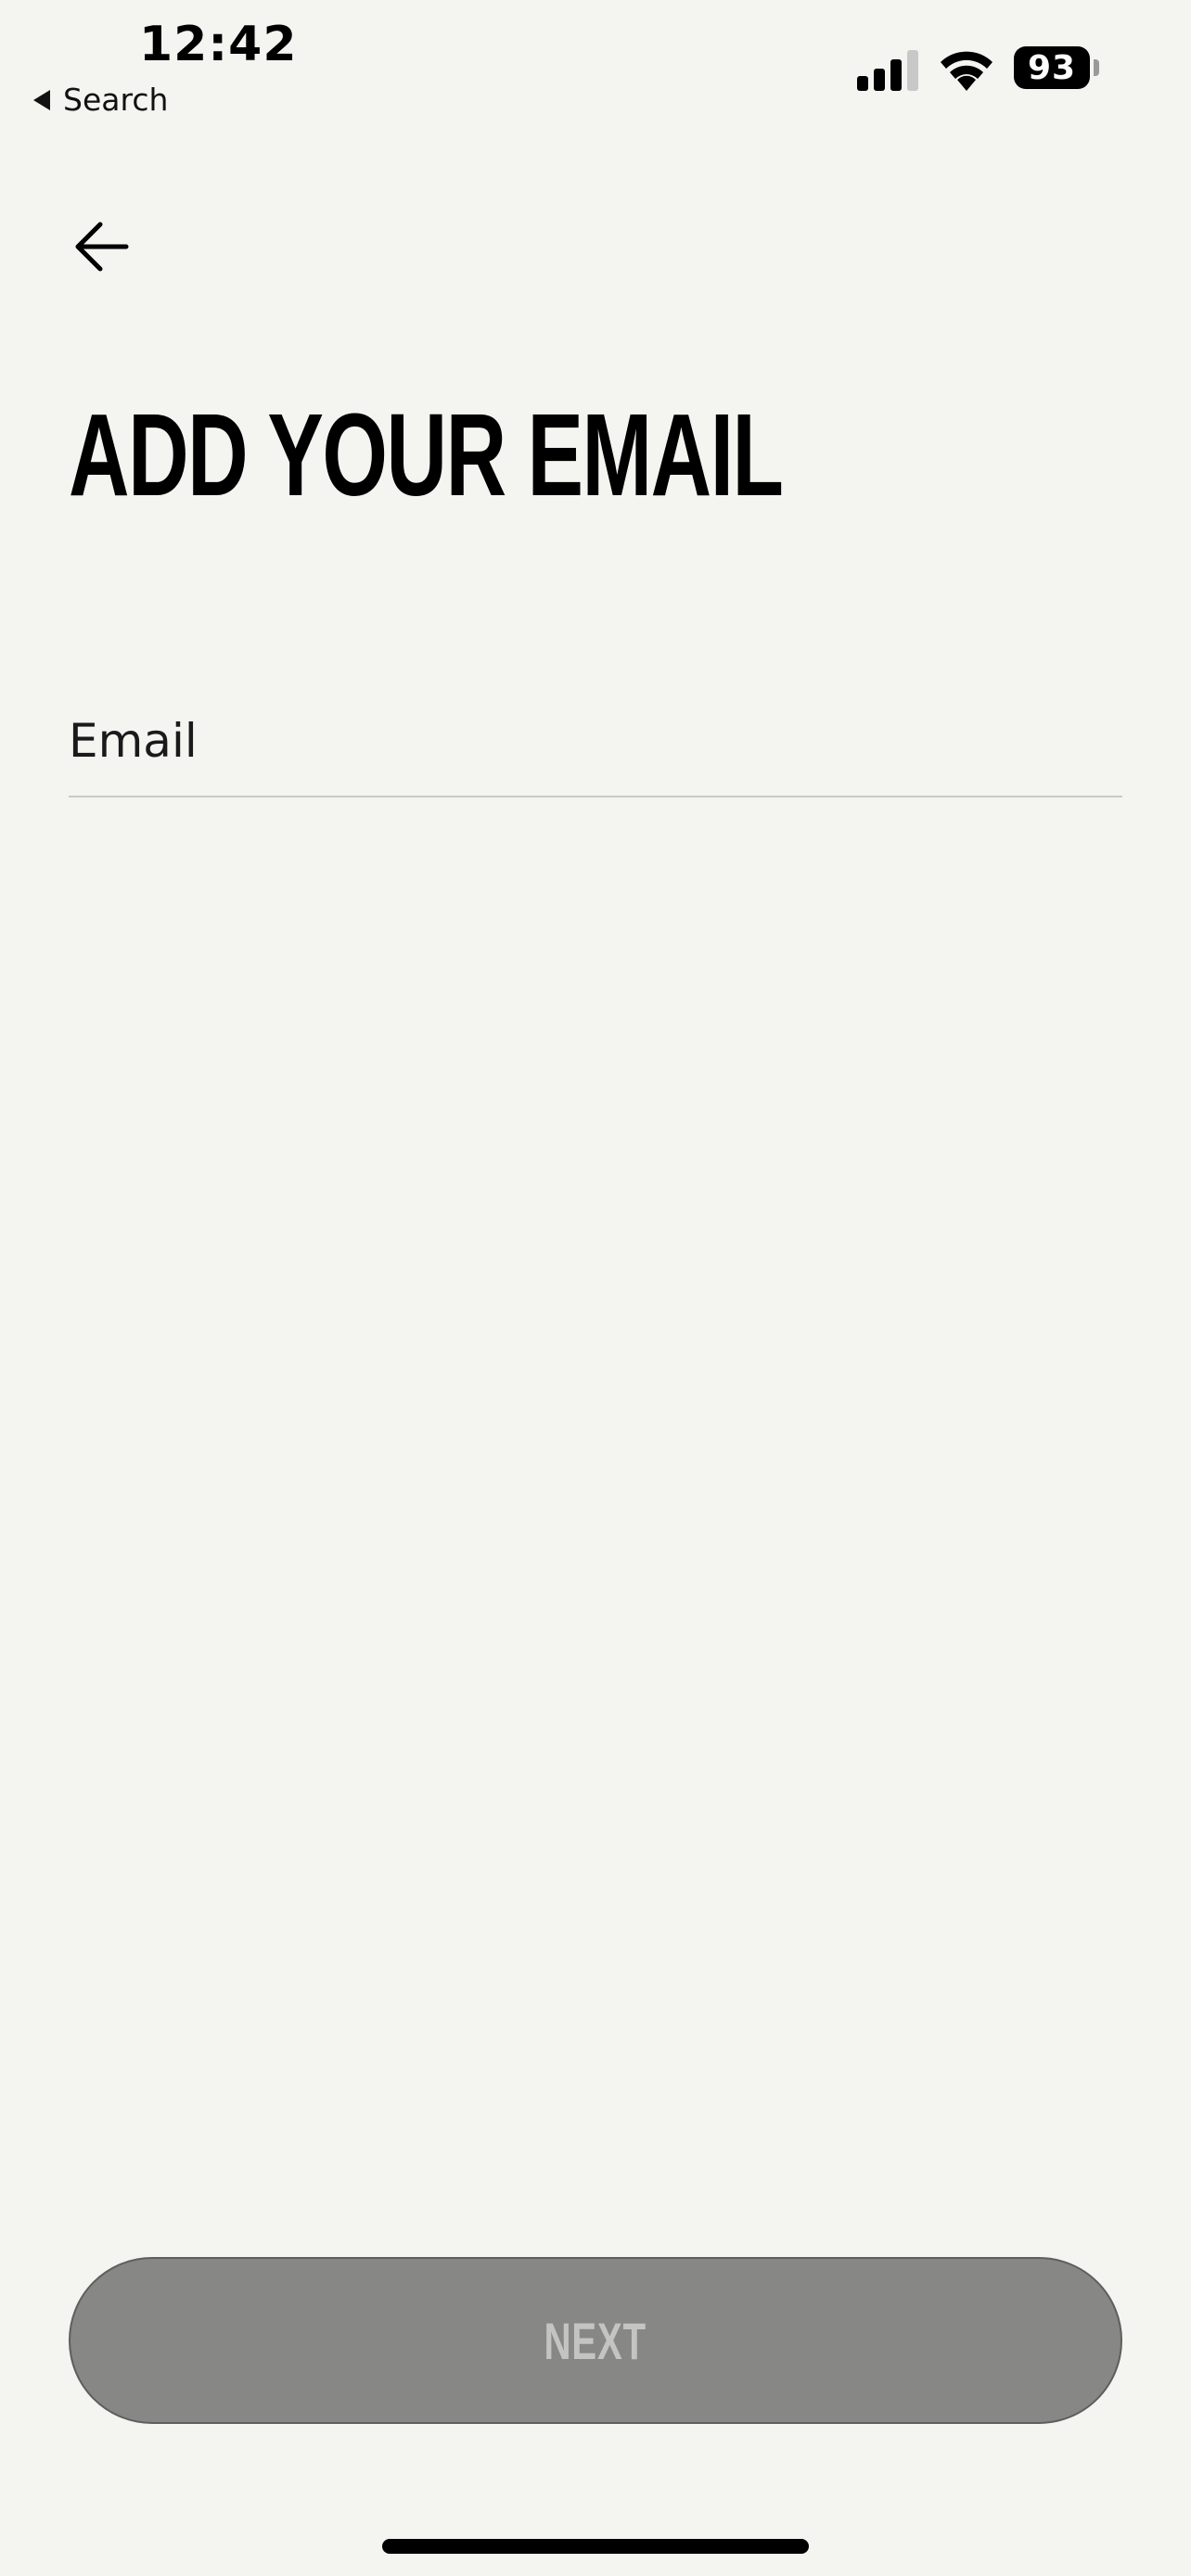  What do you see at coordinates (595, 2546) in the screenshot?
I see `home-indicator` at bounding box center [595, 2546].